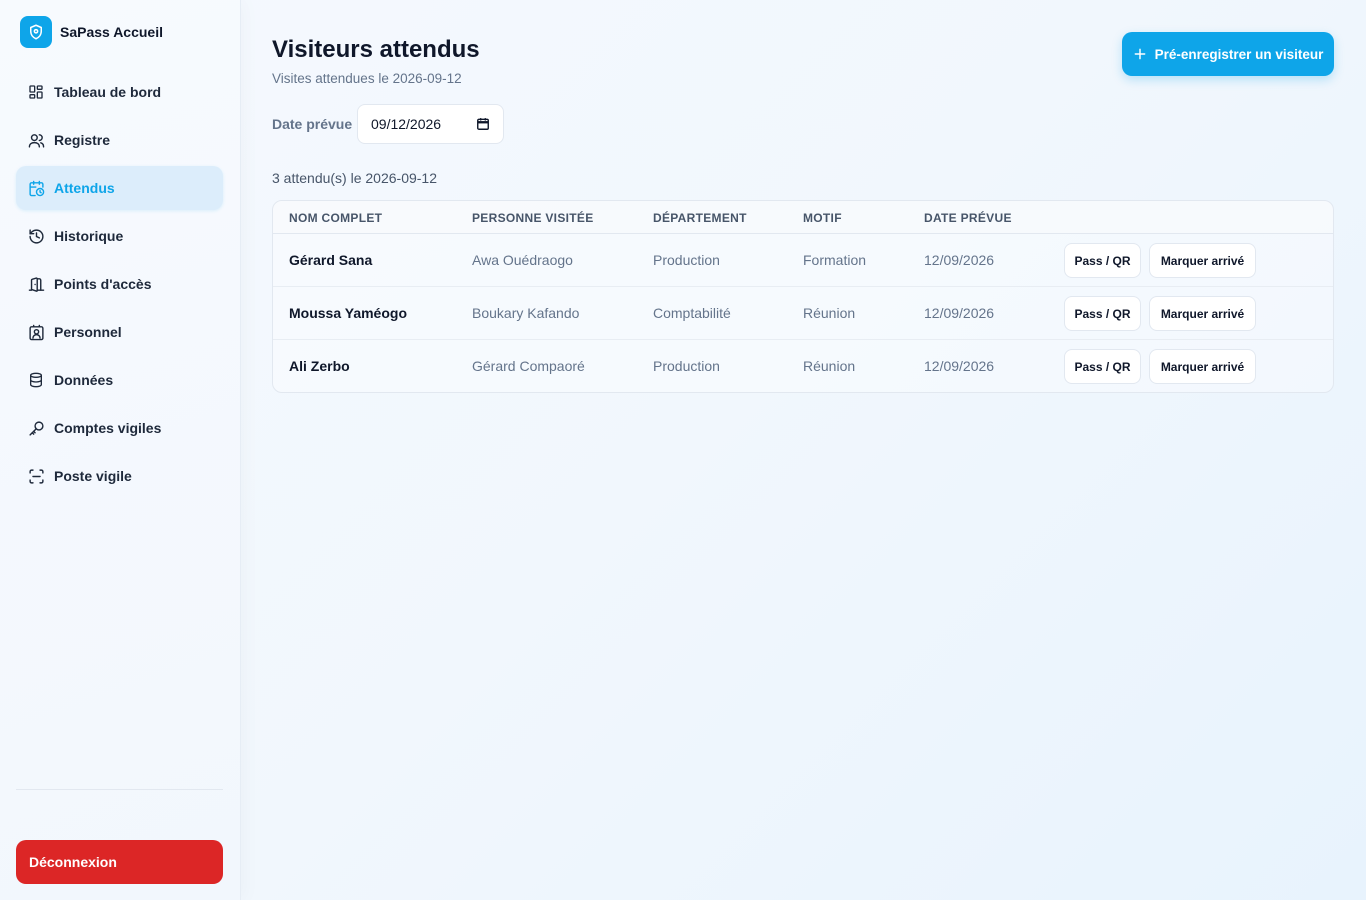  What do you see at coordinates (108, 428) in the screenshot?
I see `sidebar-item-label: Comptes vigiles` at bounding box center [108, 428].